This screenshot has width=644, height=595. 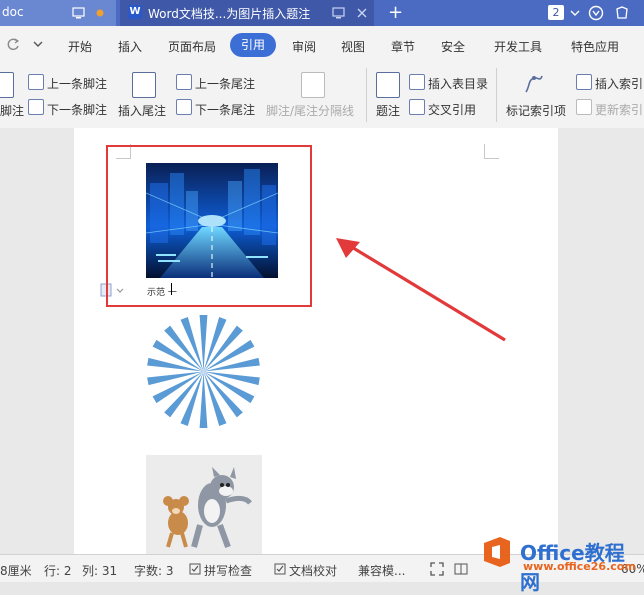 I want to click on margin-corner-mark, so click(x=491, y=151).